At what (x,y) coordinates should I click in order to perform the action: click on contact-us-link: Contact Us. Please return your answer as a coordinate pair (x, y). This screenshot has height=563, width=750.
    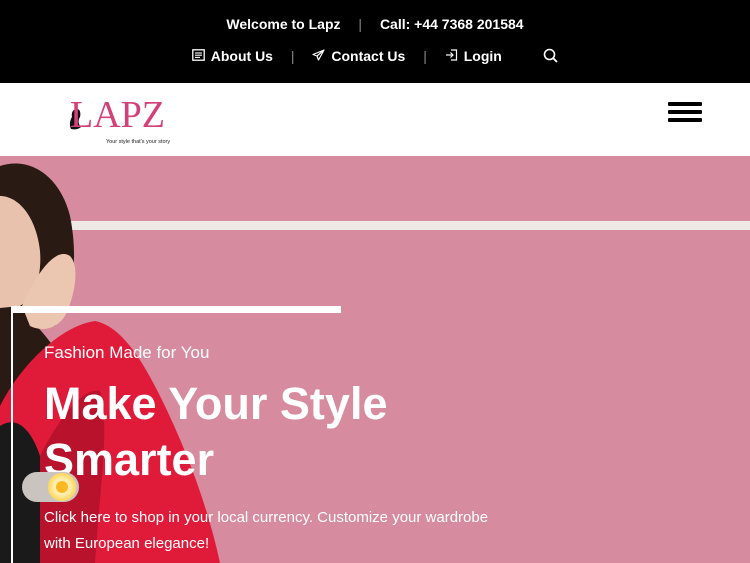
    Looking at the image, I should click on (358, 56).